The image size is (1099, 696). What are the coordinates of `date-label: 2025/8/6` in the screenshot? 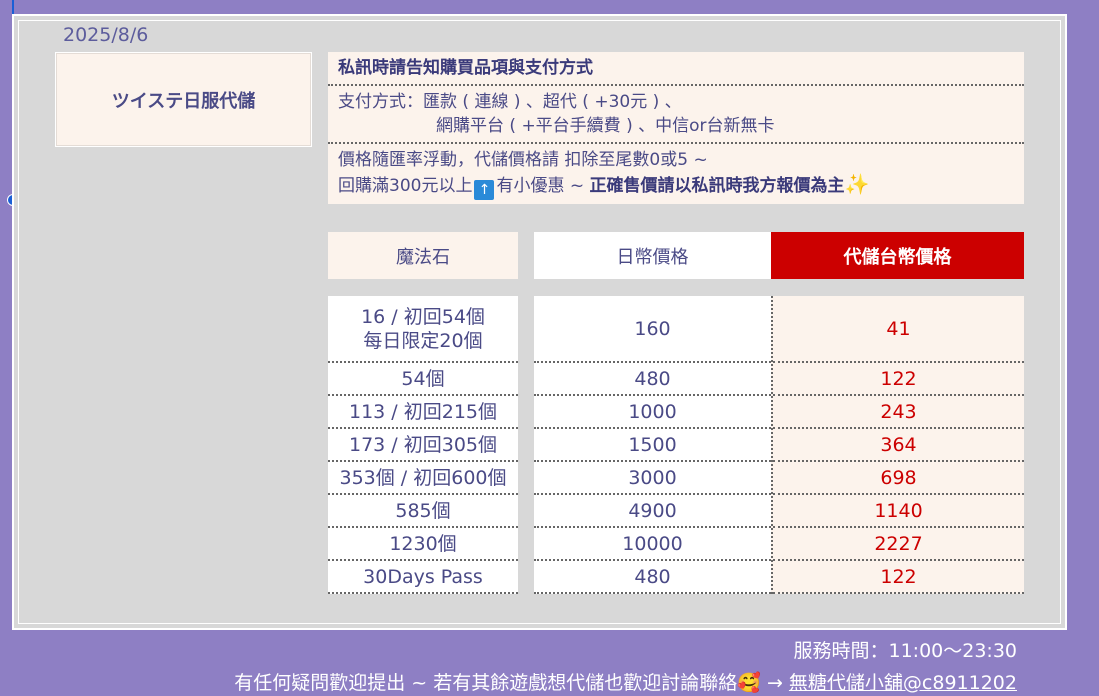 It's located at (106, 35).